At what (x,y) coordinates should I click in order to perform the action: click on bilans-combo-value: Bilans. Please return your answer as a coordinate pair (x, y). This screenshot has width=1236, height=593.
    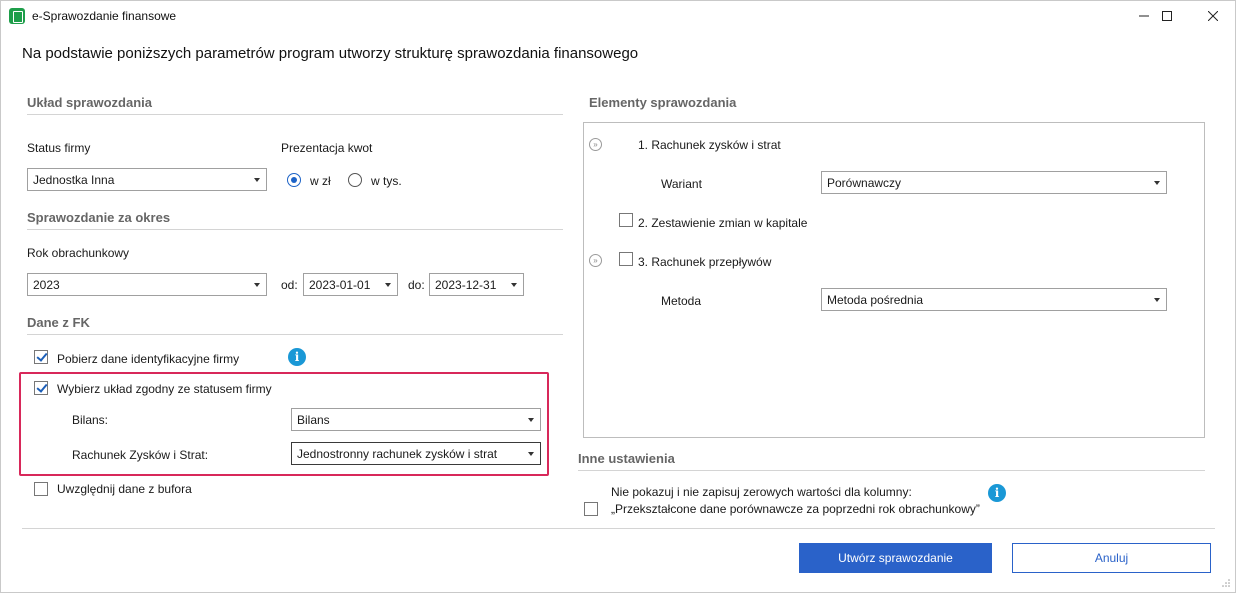
    Looking at the image, I should click on (313, 420).